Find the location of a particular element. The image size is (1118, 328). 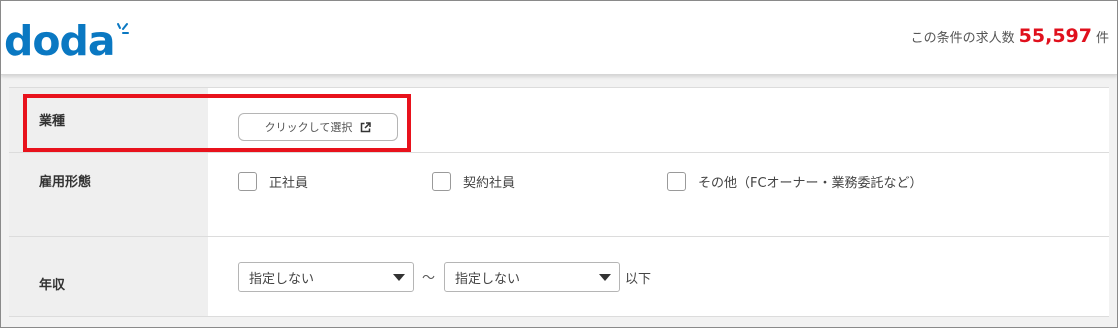

other-checkbox is located at coordinates (676, 181).